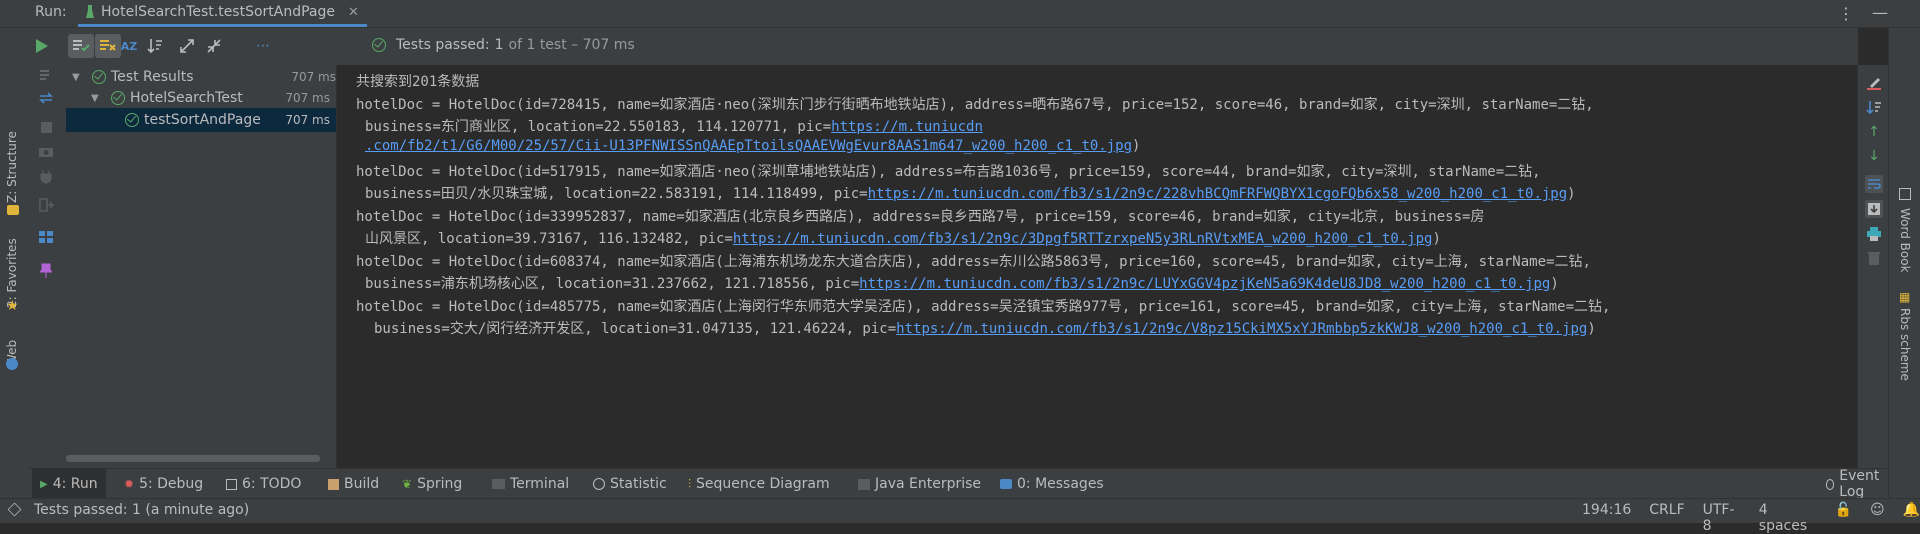 This screenshot has width=1920, height=534. I want to click on play-icon: ▶, so click(44, 484).